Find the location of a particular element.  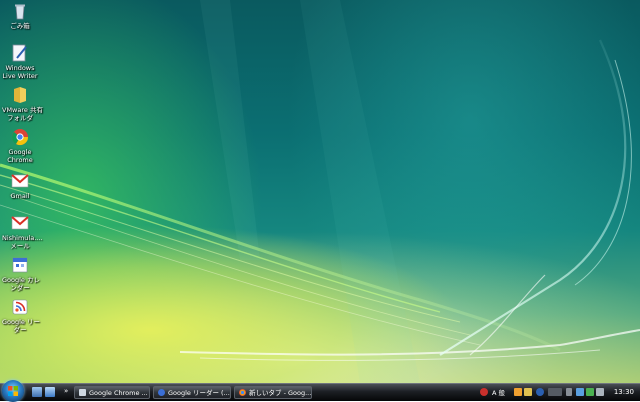

desktop-icon-label: ンダー is located at coordinates (20, 288).